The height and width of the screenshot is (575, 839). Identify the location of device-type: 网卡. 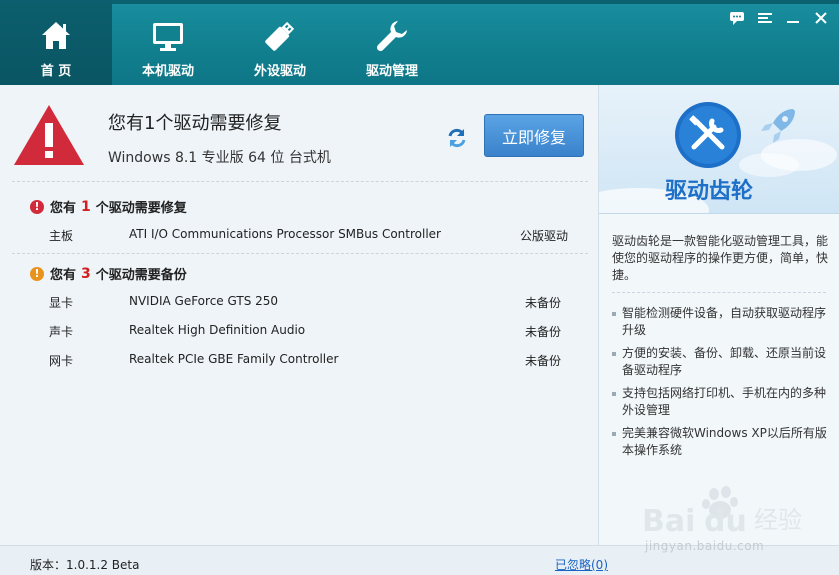
(61, 361).